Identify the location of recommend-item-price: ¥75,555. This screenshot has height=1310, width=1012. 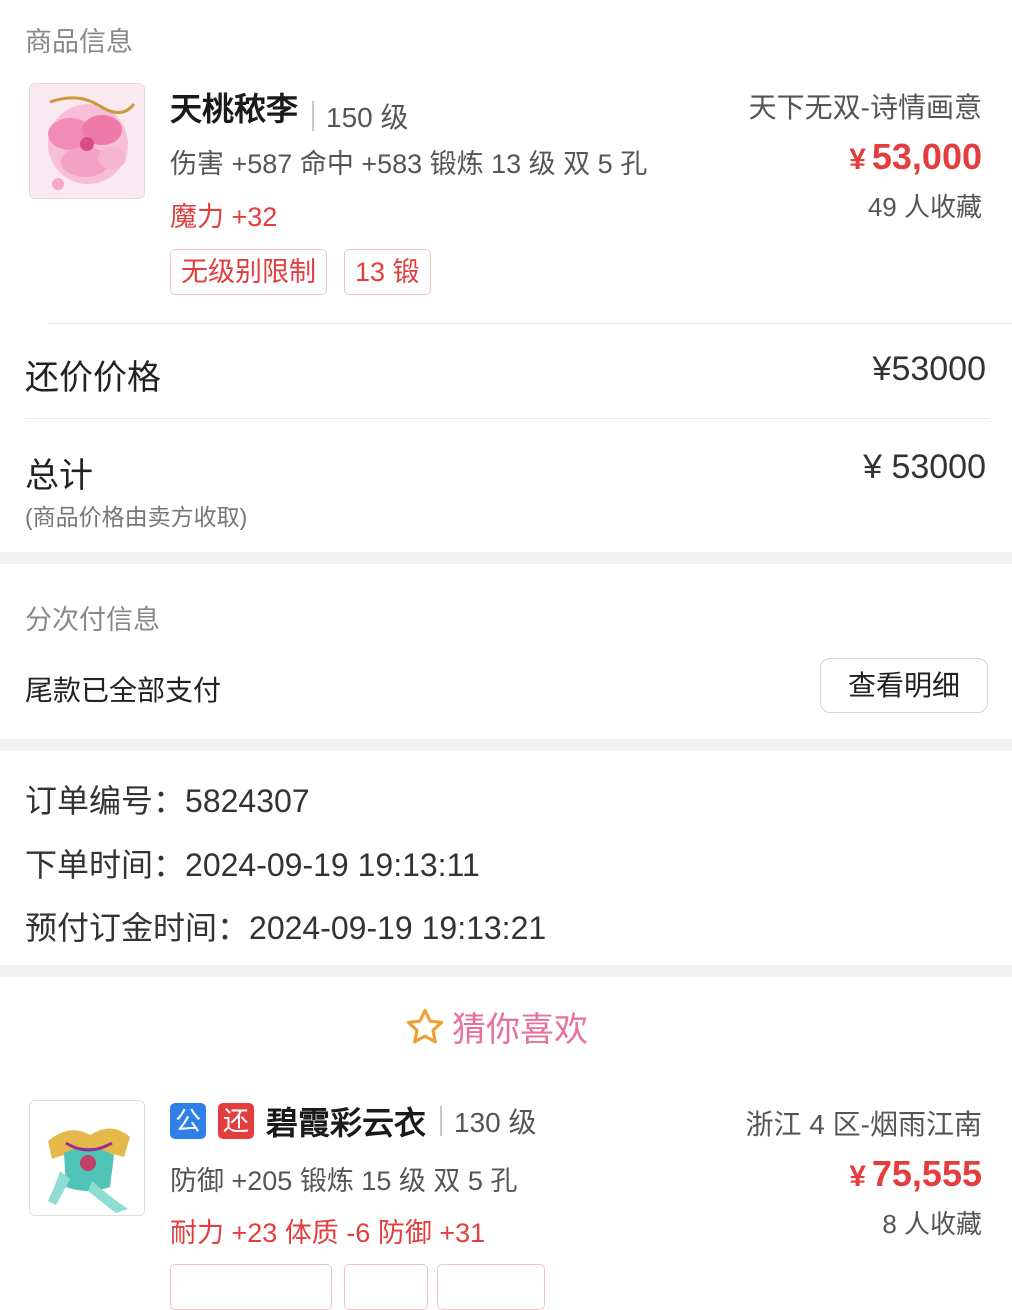
(915, 1174).